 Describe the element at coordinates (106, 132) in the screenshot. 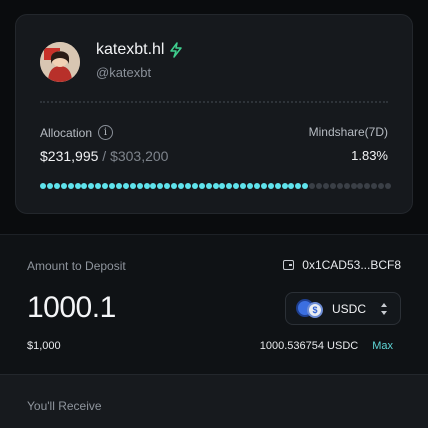

I see `info-icon: i` at that location.